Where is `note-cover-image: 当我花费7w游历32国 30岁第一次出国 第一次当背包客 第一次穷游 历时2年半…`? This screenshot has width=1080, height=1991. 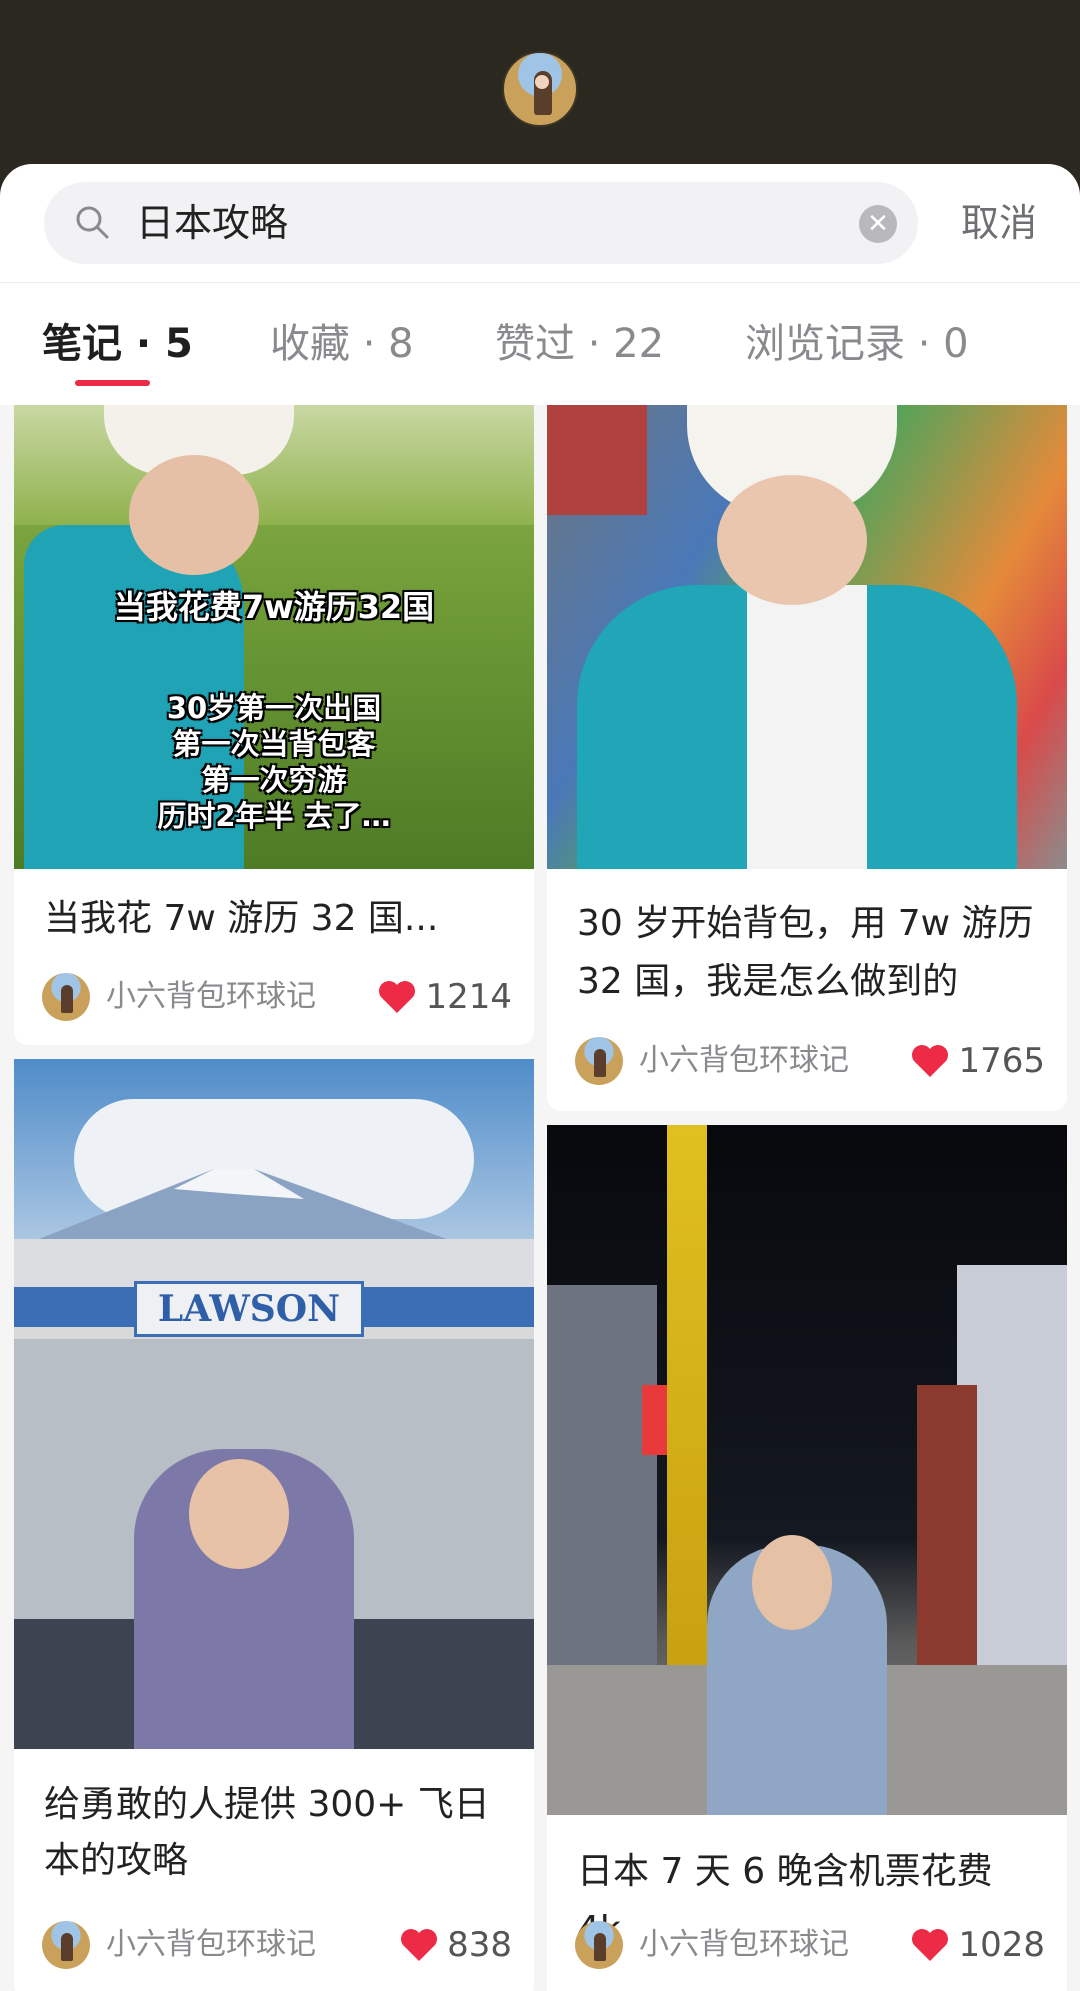 note-cover-image: 当我花费7w游历32国 30岁第一次出国 第一次当背包客 第一次穷游 历时2年半… is located at coordinates (274, 637).